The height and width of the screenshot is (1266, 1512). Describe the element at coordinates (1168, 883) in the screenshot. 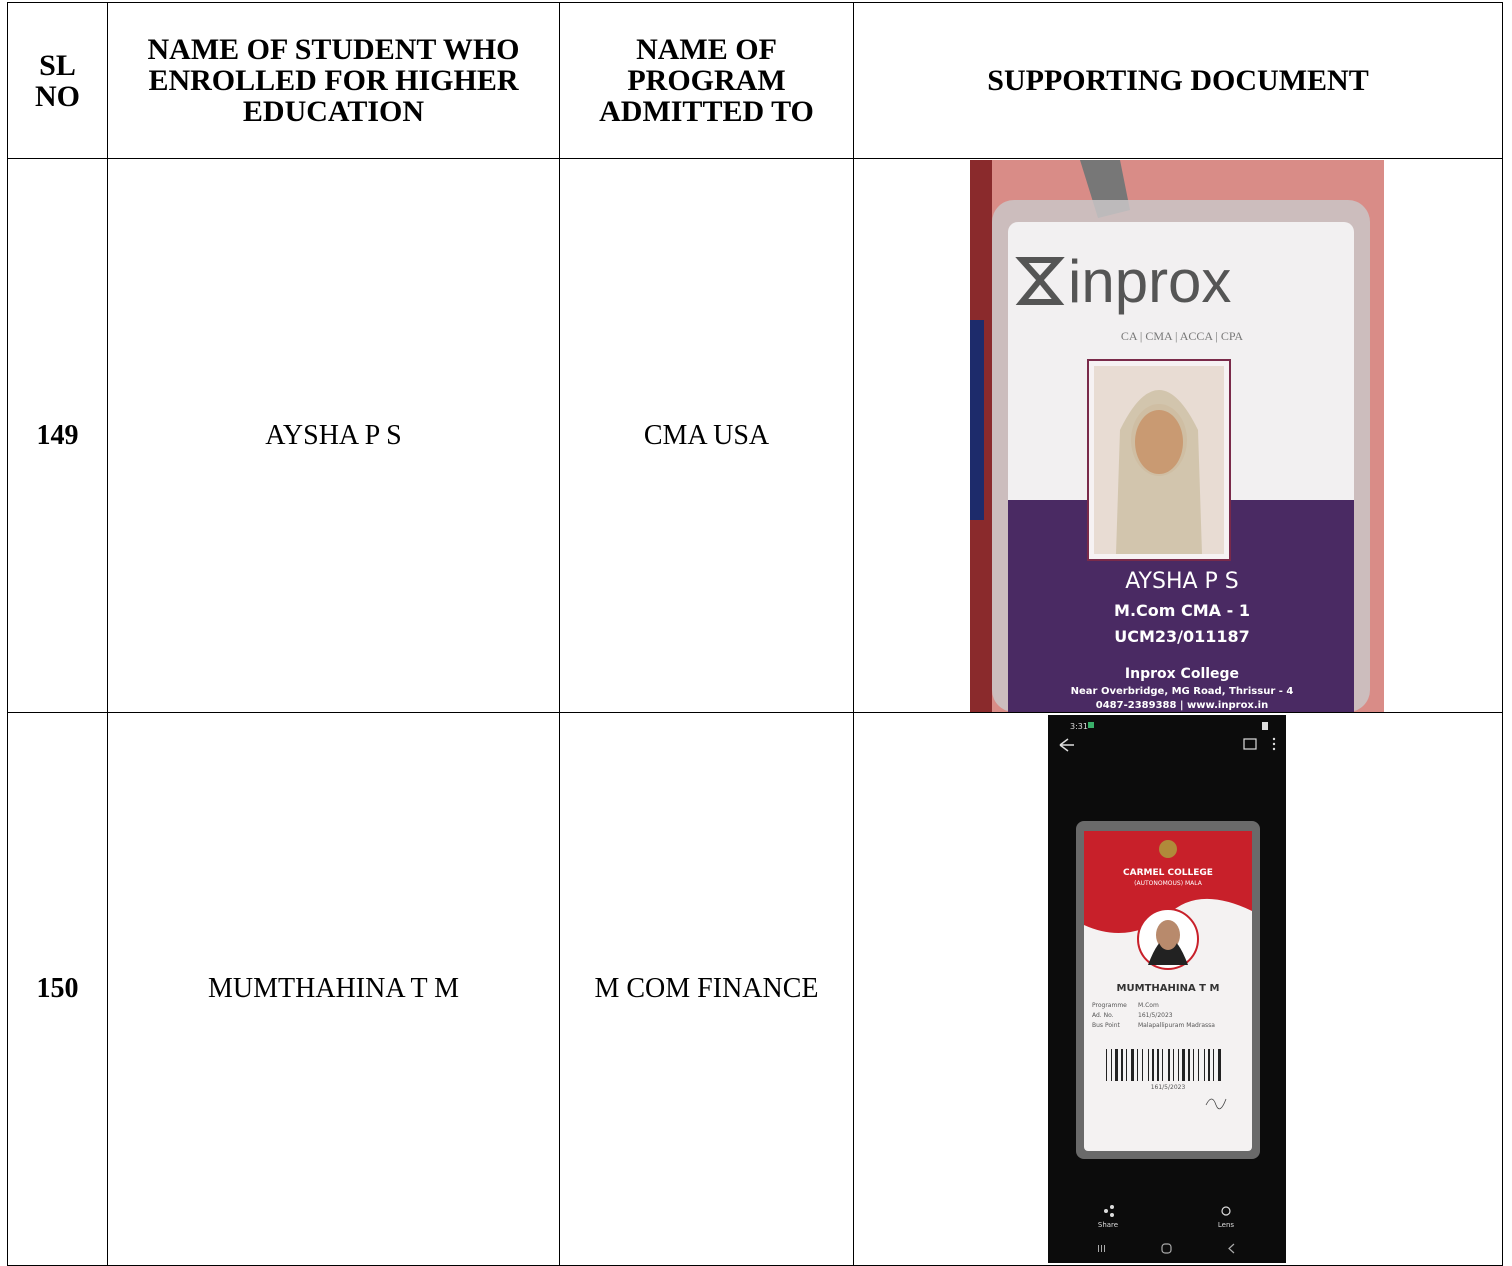

I see `card-college-sub: (AUTONOMOUS) MALA` at that location.